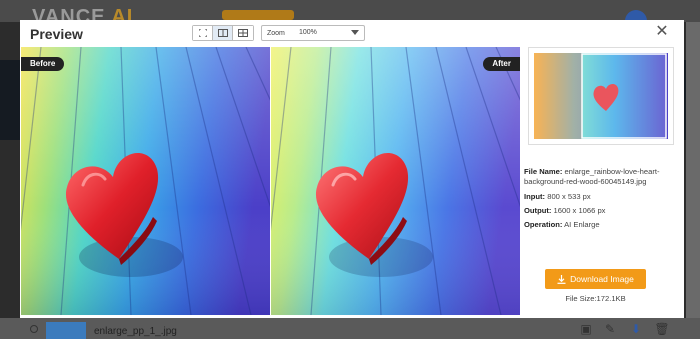 Image resolution: width=700 pixels, height=339 pixels. Describe the element at coordinates (535, 196) in the screenshot. I see `input-label: Input:` at that location.